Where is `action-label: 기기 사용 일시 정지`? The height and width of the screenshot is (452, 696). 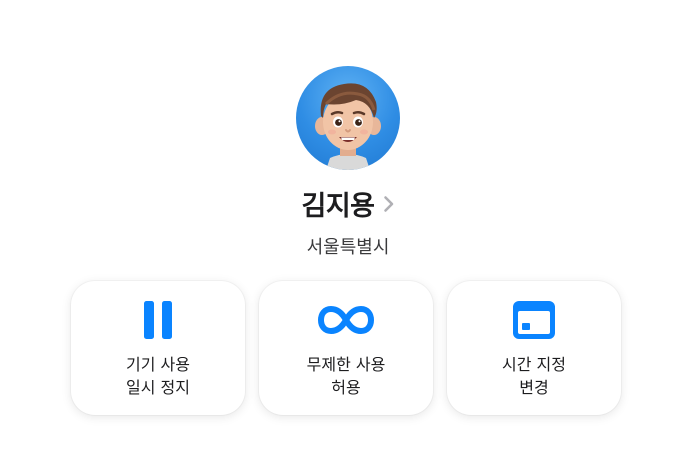
action-label: 기기 사용 일시 정지 is located at coordinates (158, 376).